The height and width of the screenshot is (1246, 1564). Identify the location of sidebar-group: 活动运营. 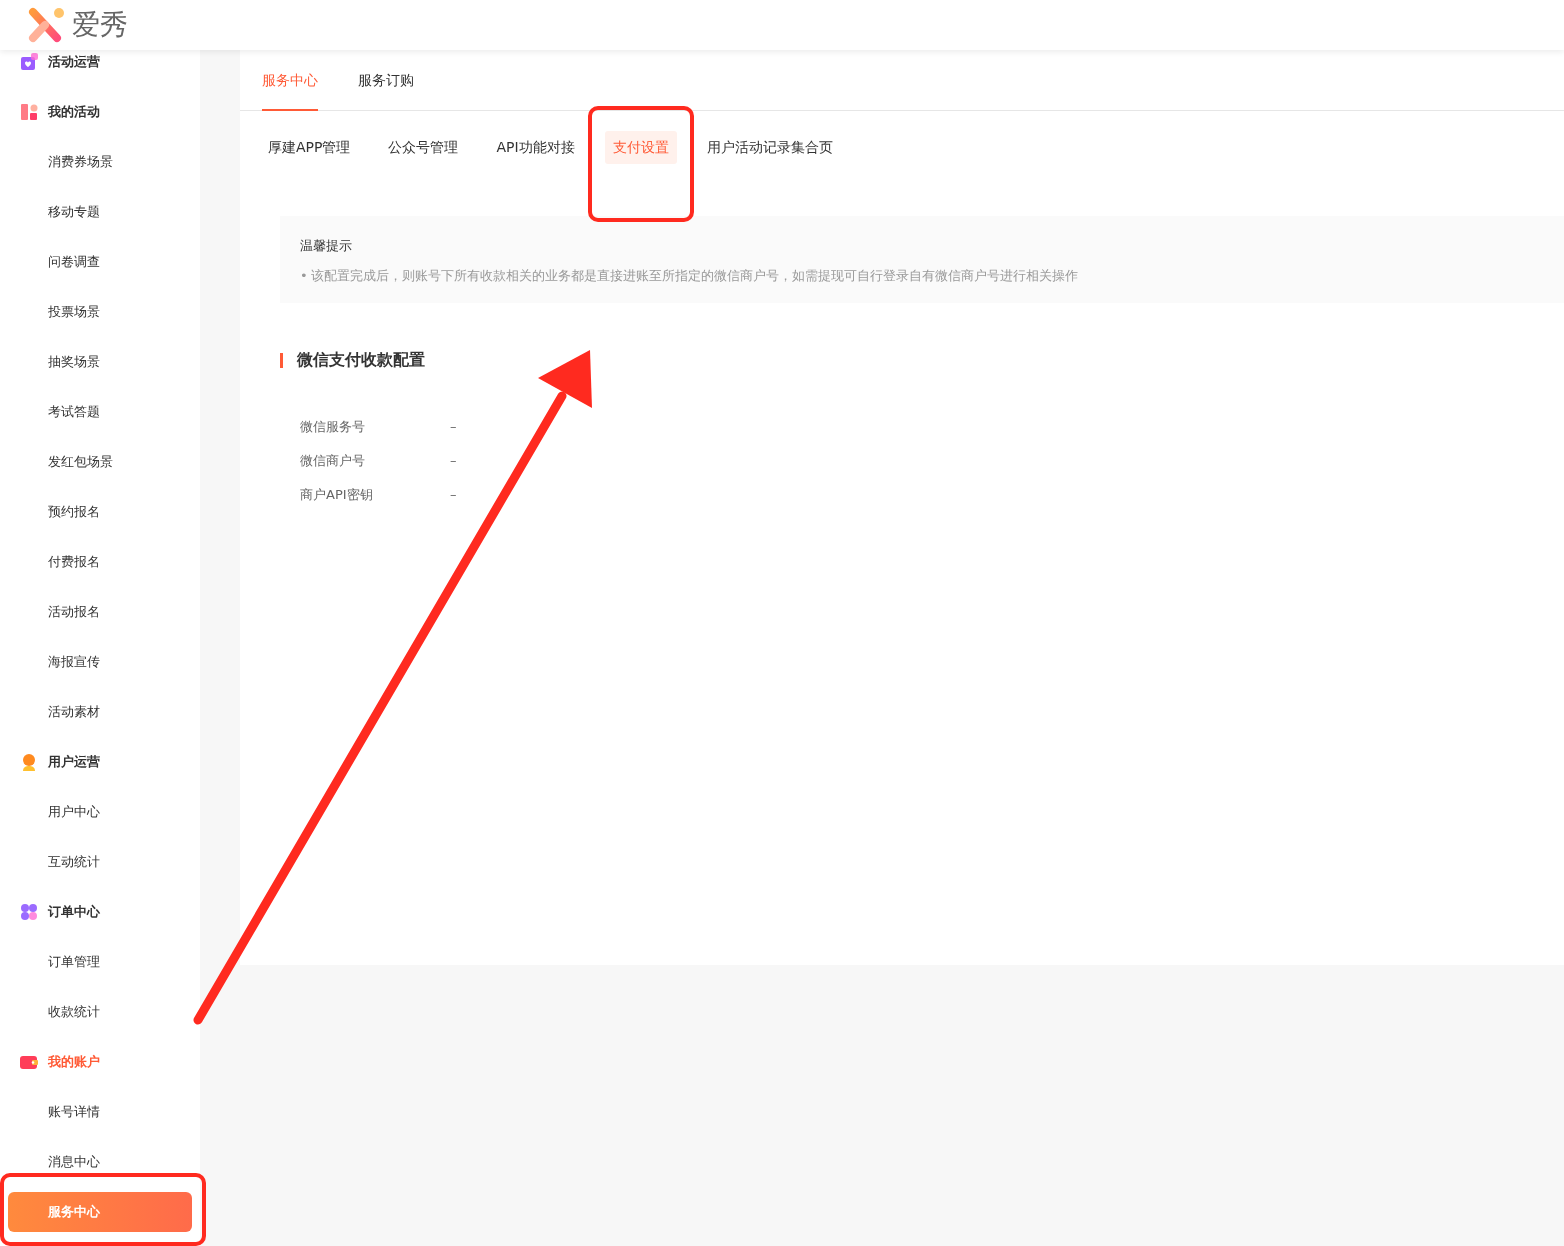
(74, 62).